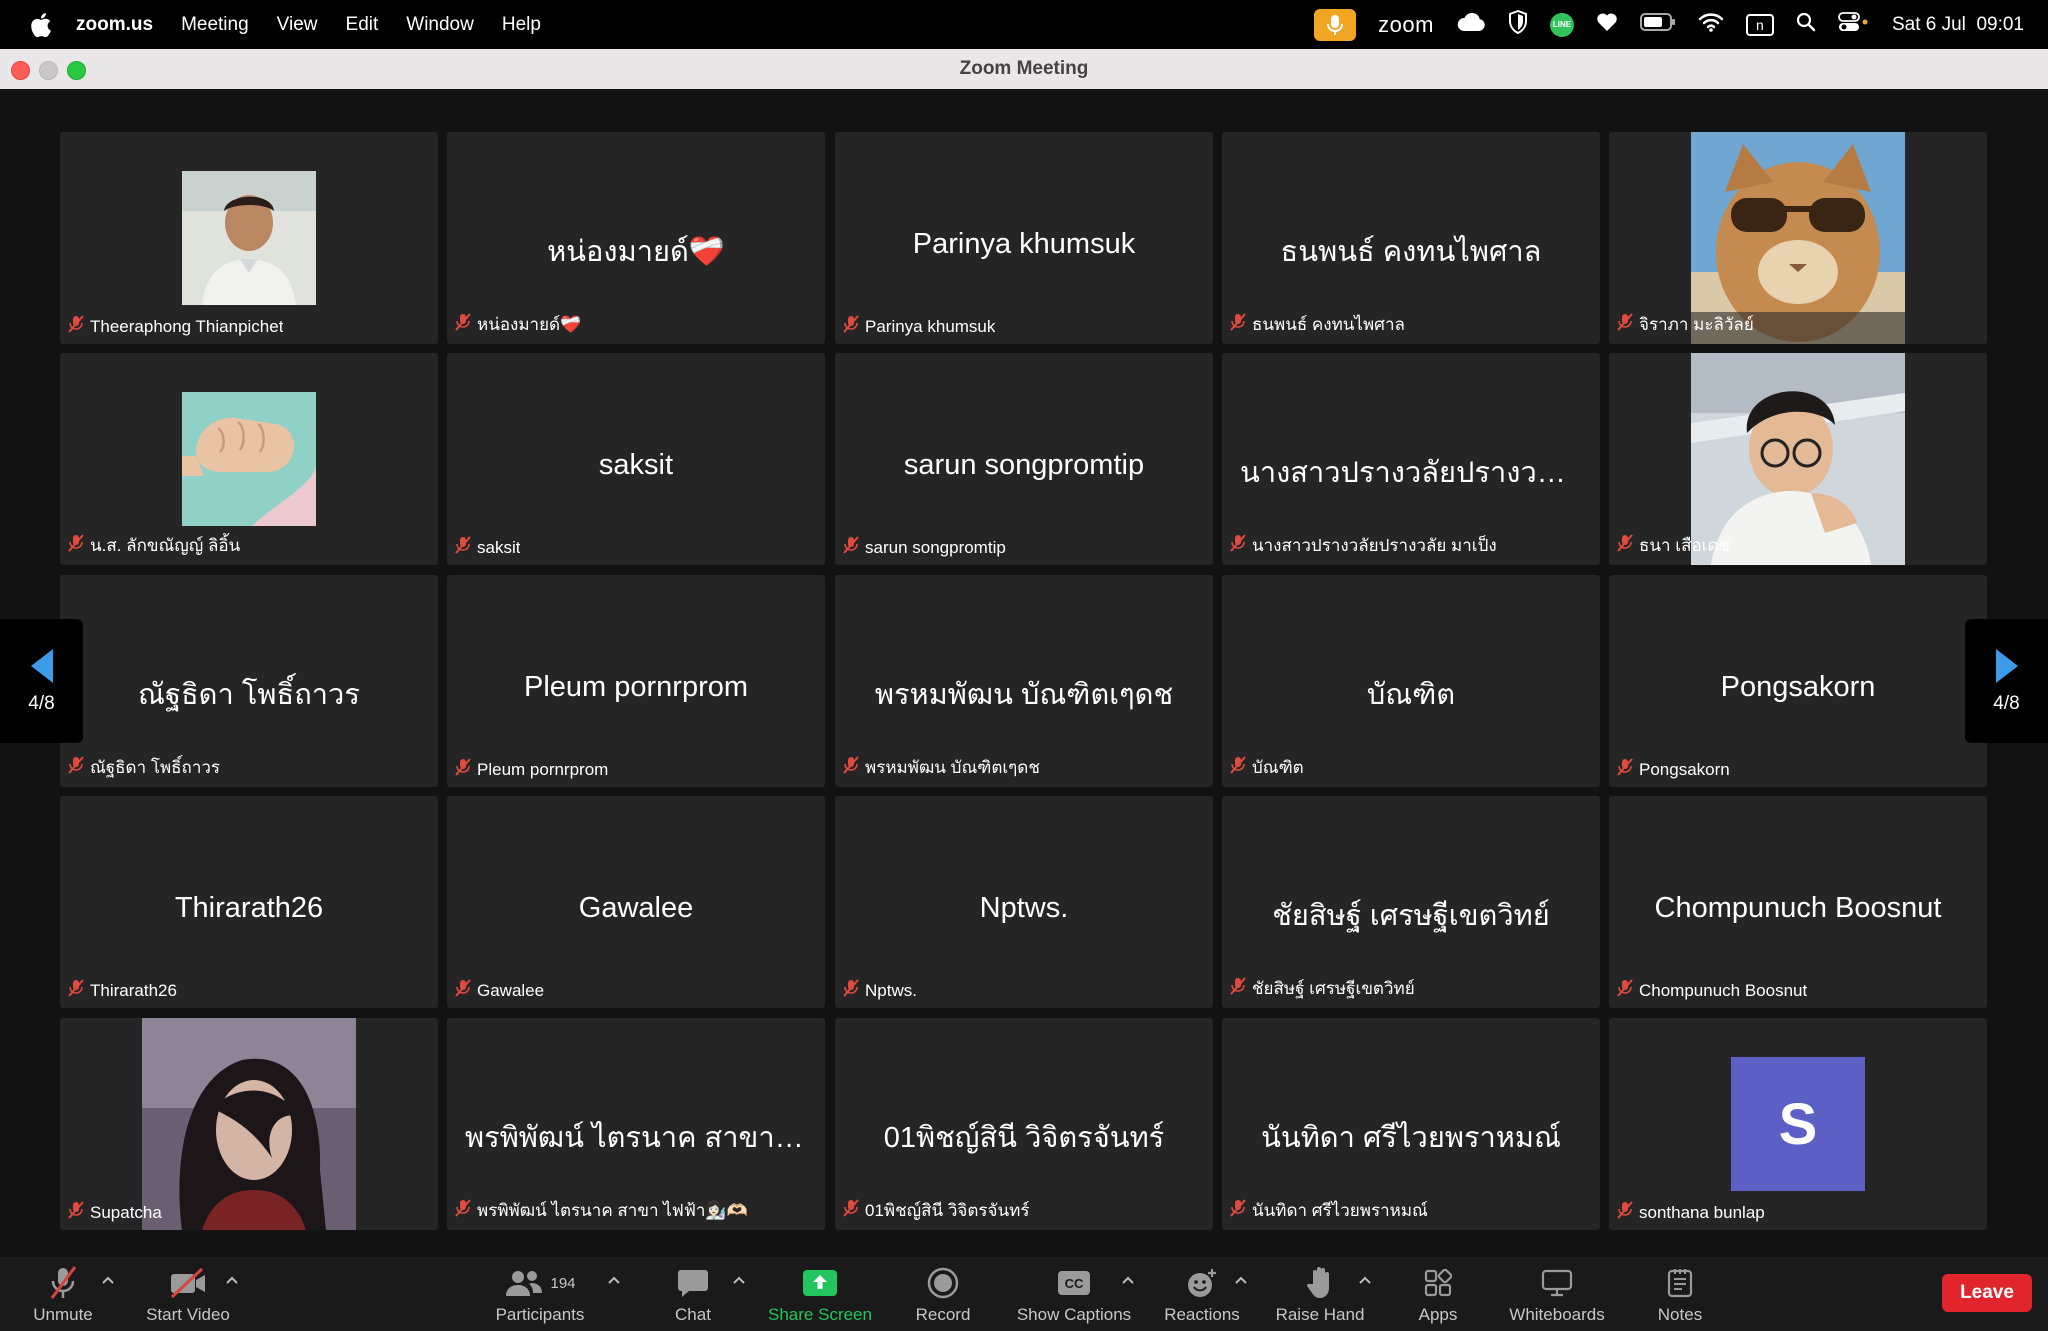  What do you see at coordinates (1202, 1294) in the screenshot?
I see `reactions-button: Reactions` at bounding box center [1202, 1294].